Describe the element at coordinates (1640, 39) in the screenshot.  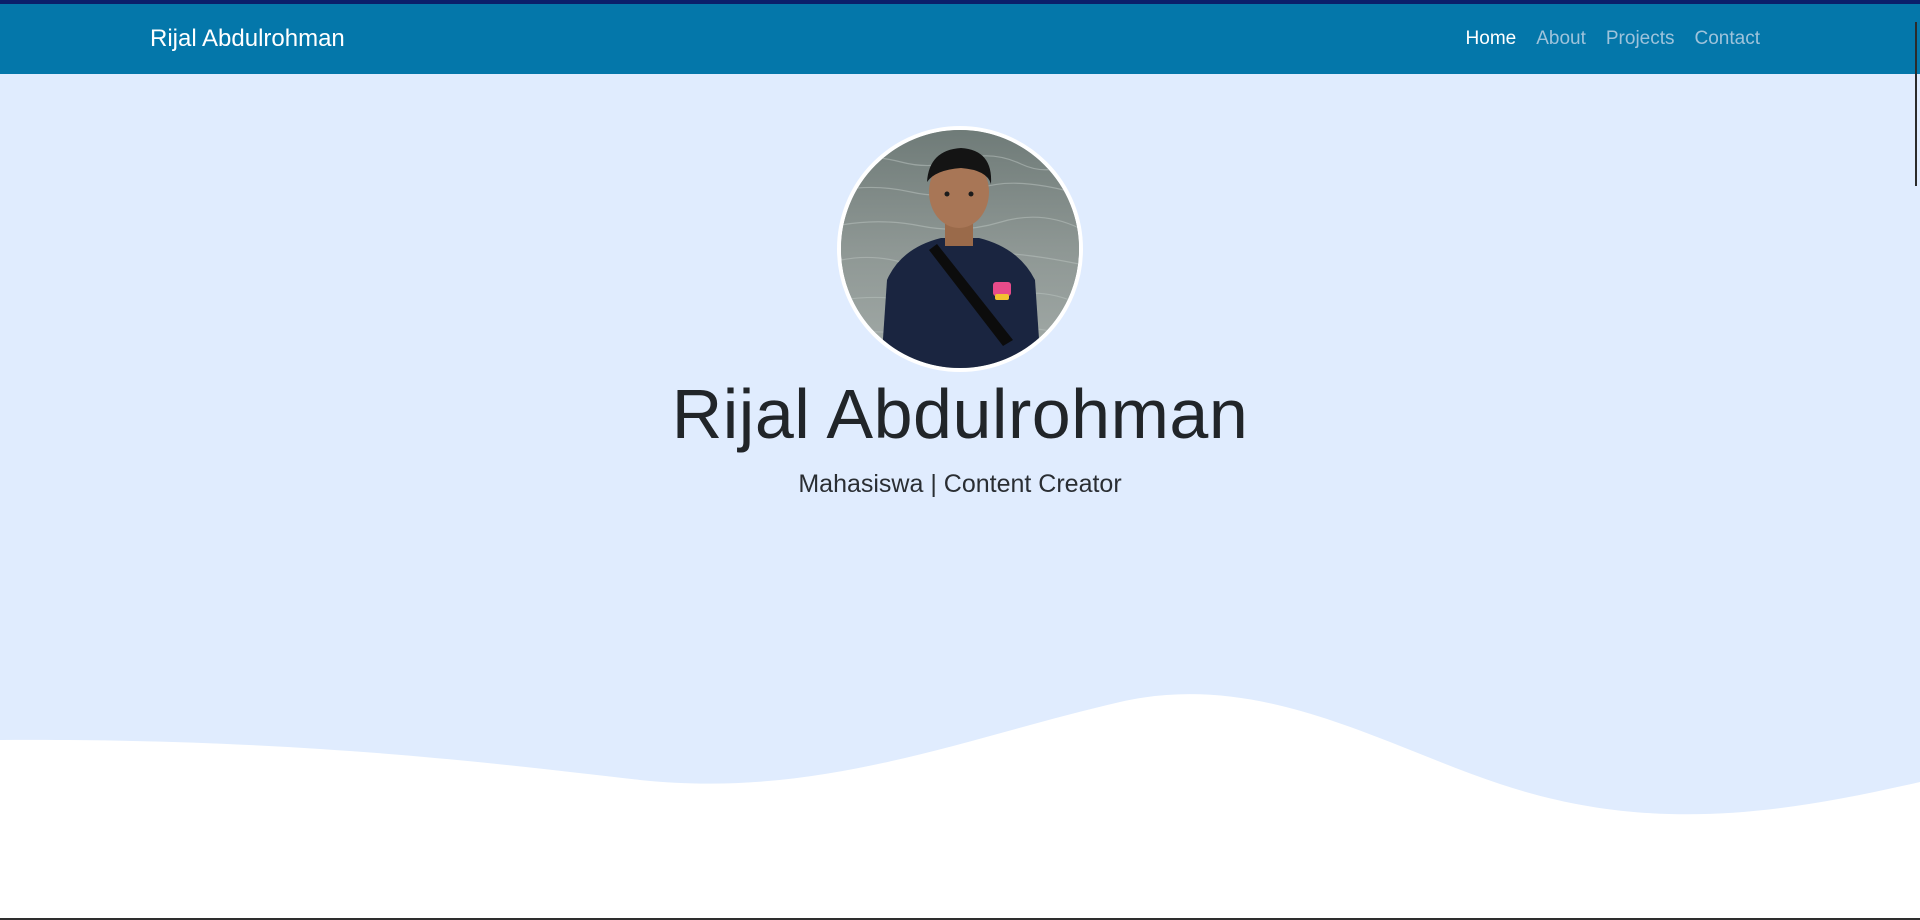
I see `nav-link-projects: Projects` at that location.